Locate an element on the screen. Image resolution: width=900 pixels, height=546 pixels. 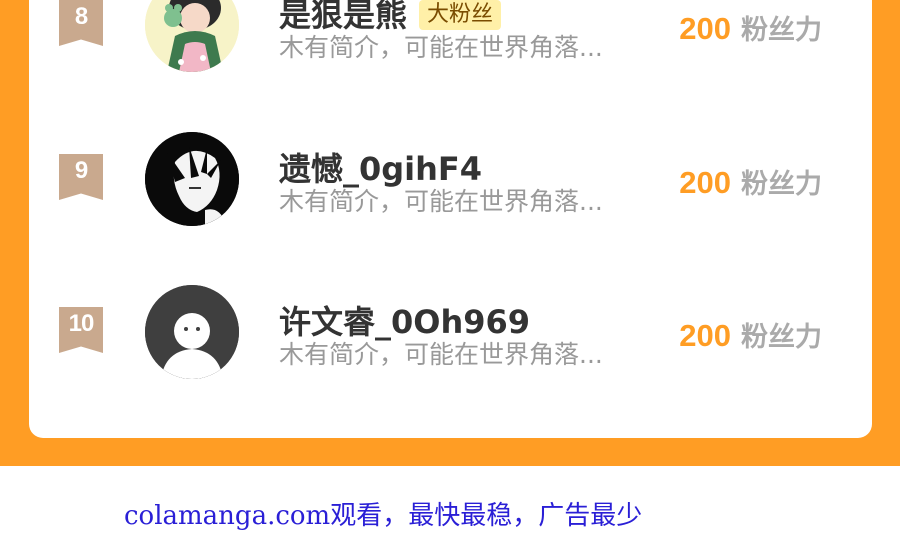
dark-hair-sketch-avatar is located at coordinates (192, 179).